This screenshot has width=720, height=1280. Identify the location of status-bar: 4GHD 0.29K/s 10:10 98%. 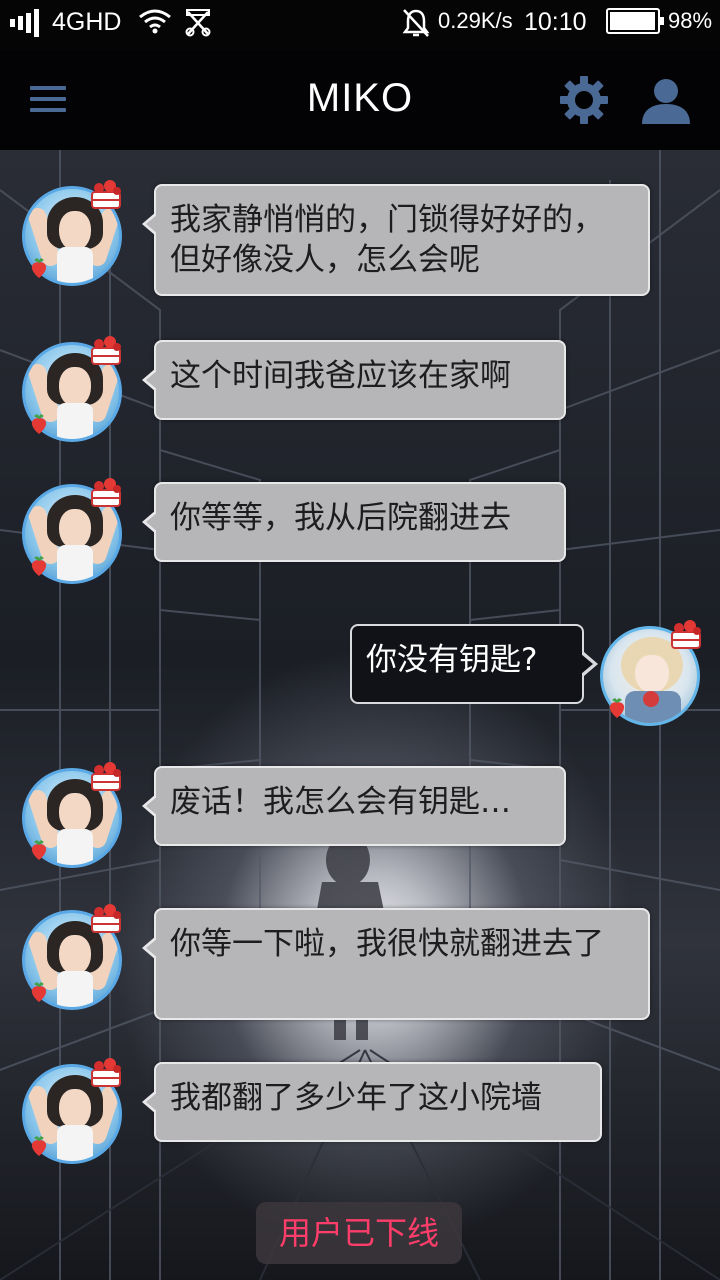
(360, 25).